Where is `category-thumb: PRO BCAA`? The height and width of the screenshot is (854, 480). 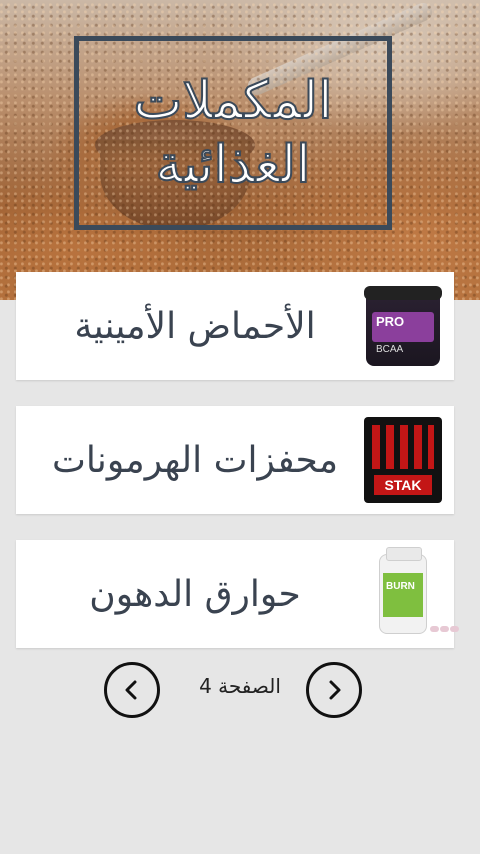
category-thumb: PRO BCAA is located at coordinates (403, 326).